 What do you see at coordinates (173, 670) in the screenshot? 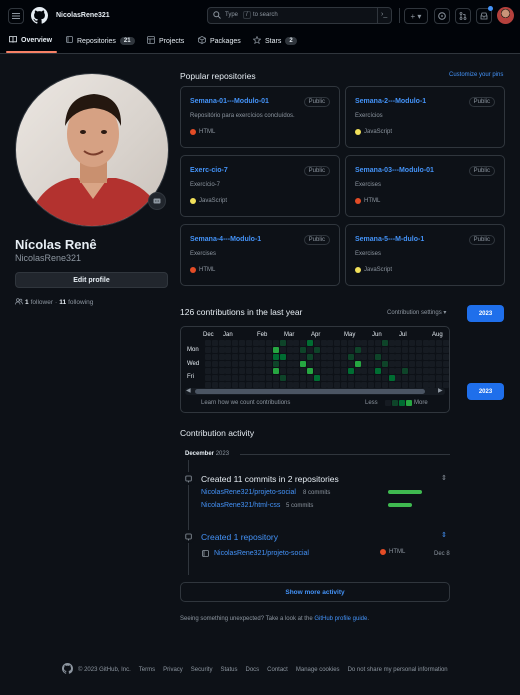
I see `footer-link: Privacy` at bounding box center [173, 670].